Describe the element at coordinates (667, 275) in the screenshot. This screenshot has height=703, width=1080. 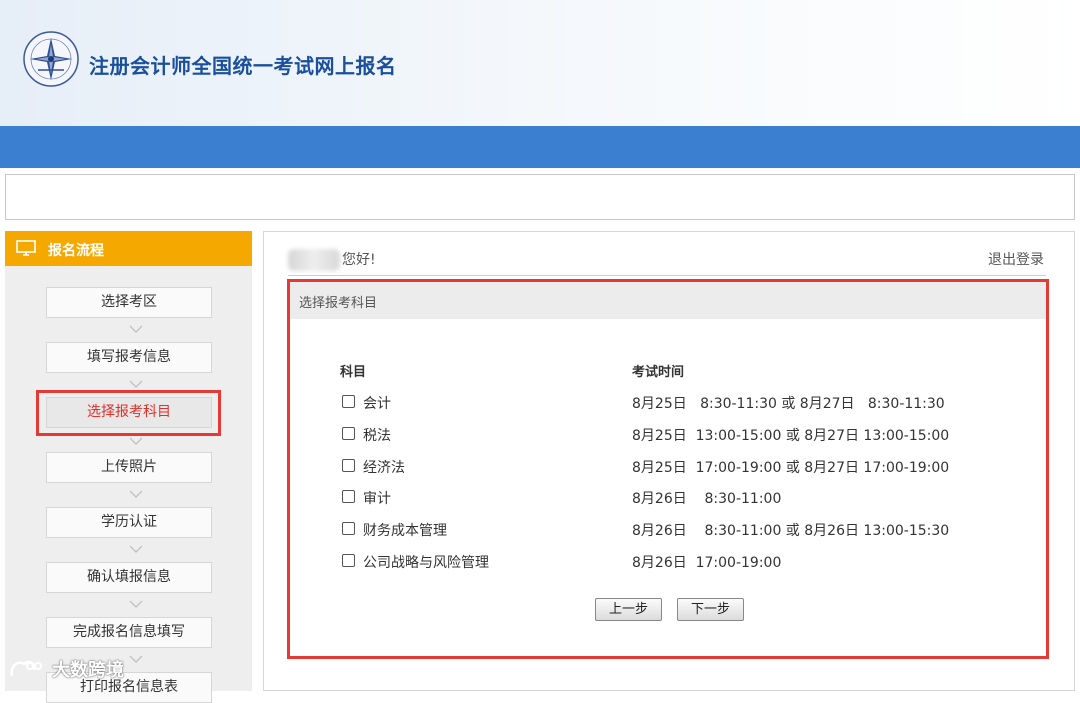
I see `divider` at that location.